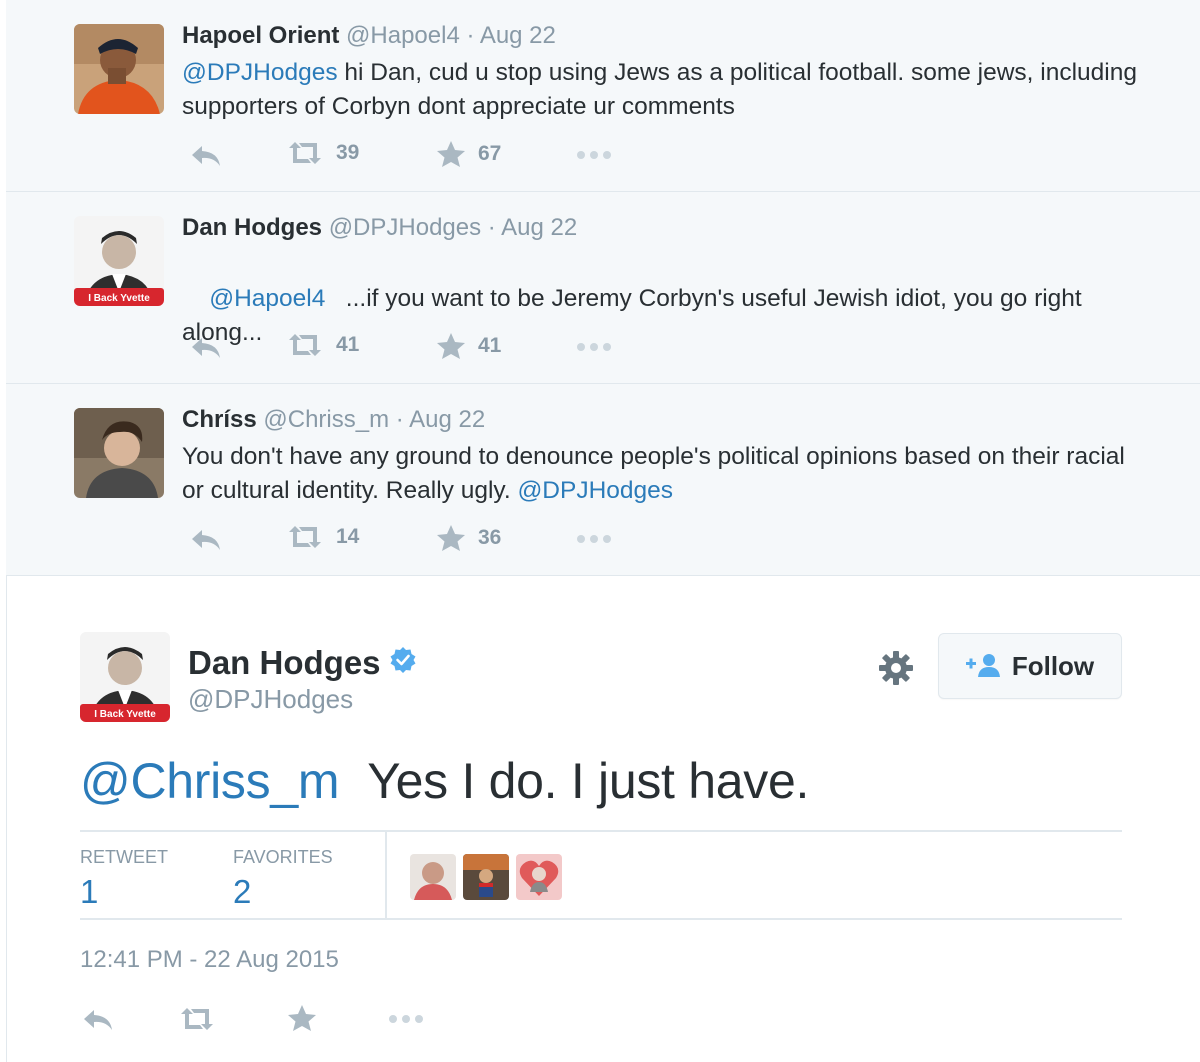 The height and width of the screenshot is (1062, 1200). I want to click on favorite-button, so click(302, 1018).